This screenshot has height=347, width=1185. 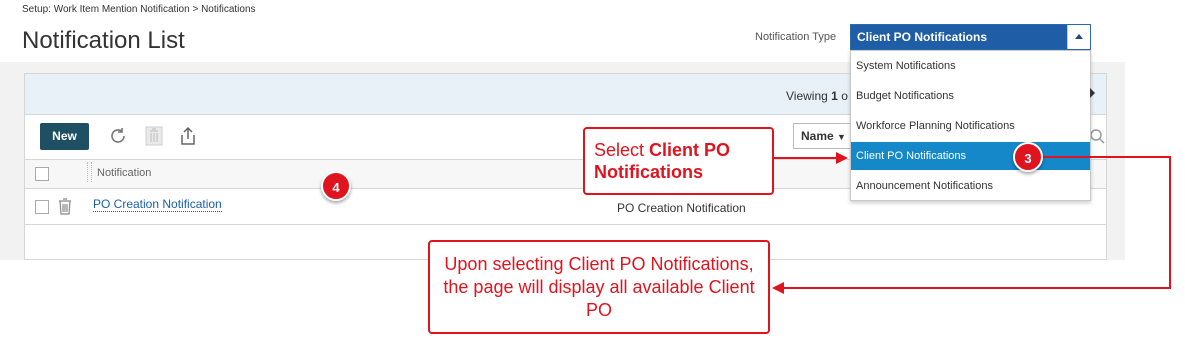 I want to click on arrow-to-result, so click(x=976, y=222).